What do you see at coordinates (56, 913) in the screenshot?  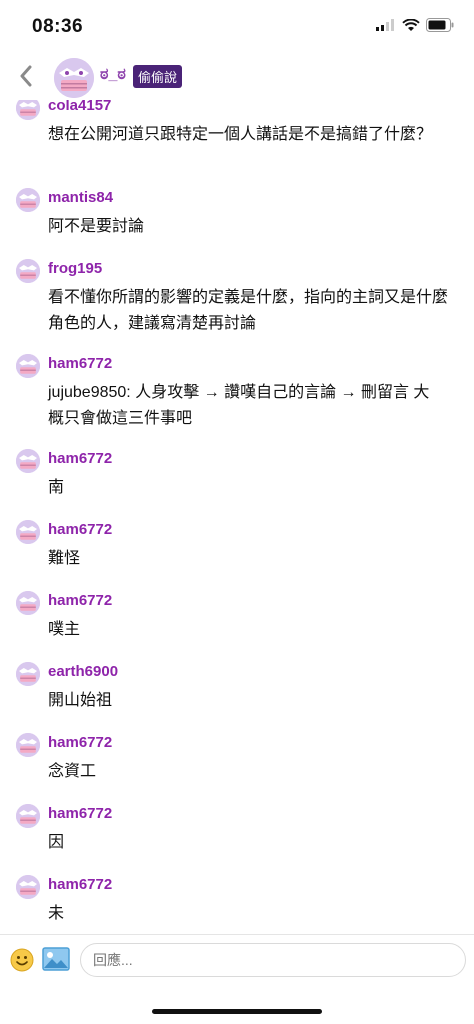 I see `message-text: 未` at bounding box center [56, 913].